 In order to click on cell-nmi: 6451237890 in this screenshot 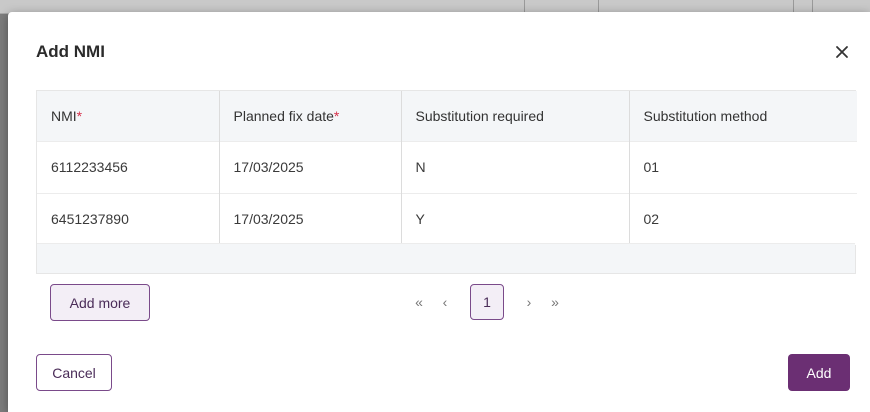, I will do `click(128, 218)`.